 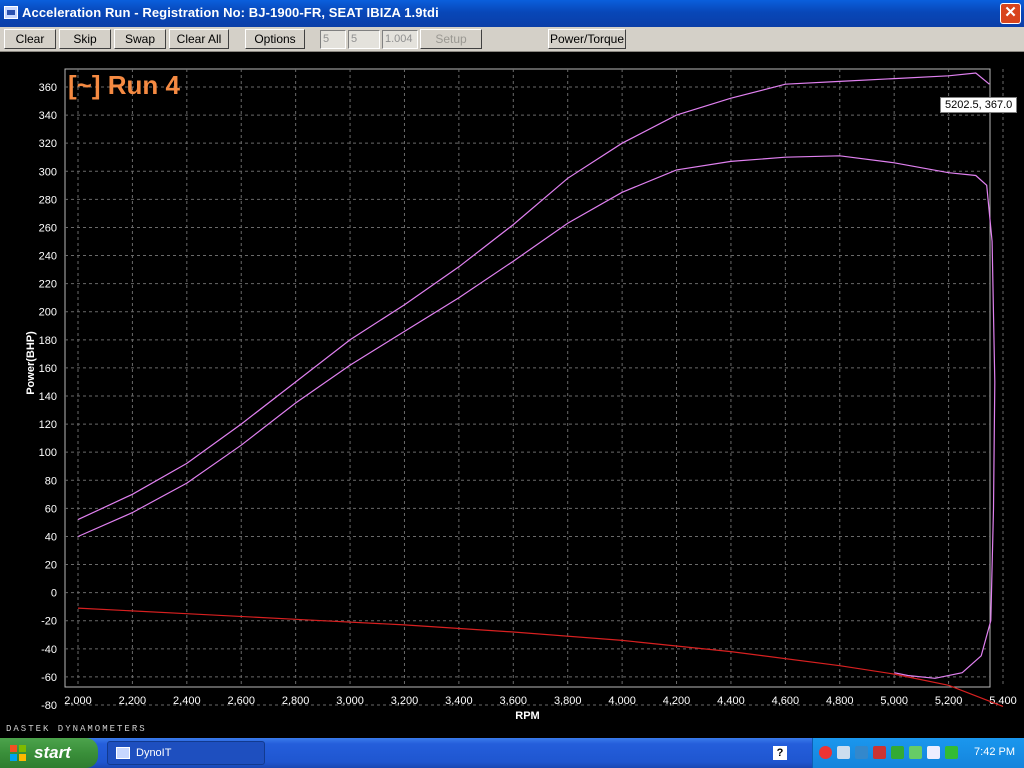 What do you see at coordinates (31, 363) in the screenshot?
I see `y-axis-label: Power(BHP)` at bounding box center [31, 363].